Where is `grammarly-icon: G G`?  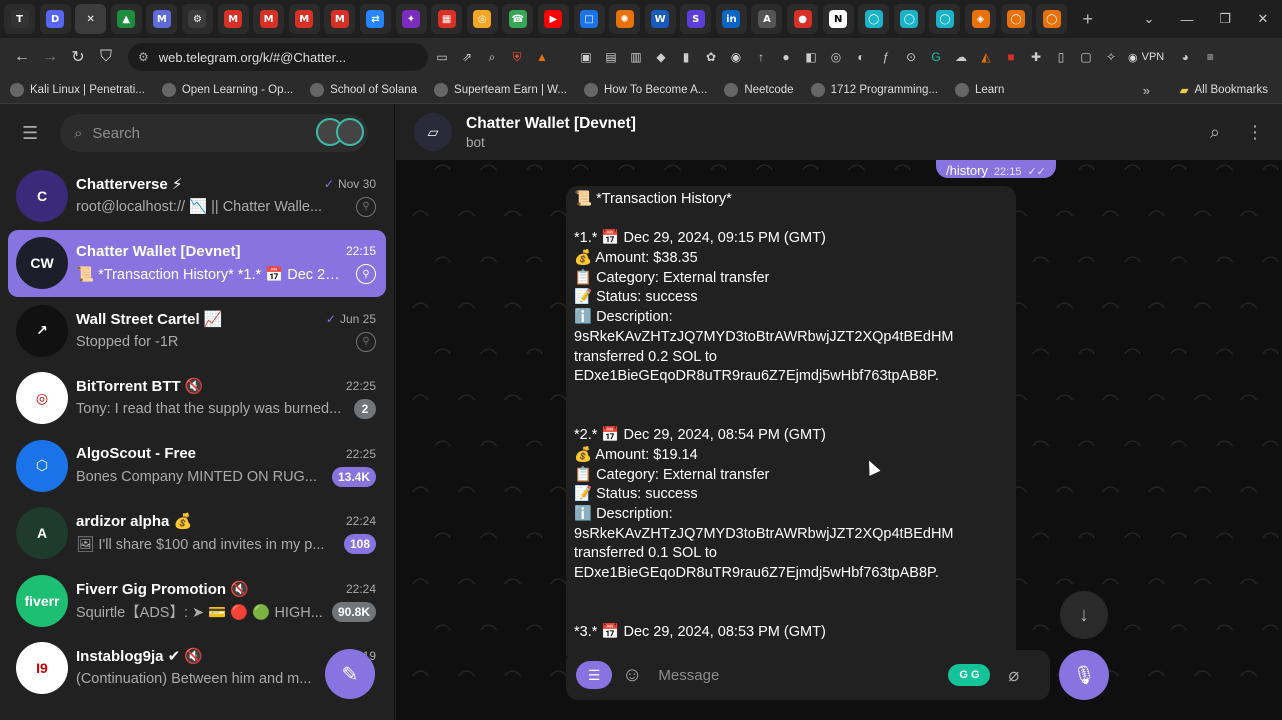
grammarly-icon: G G is located at coordinates (969, 675).